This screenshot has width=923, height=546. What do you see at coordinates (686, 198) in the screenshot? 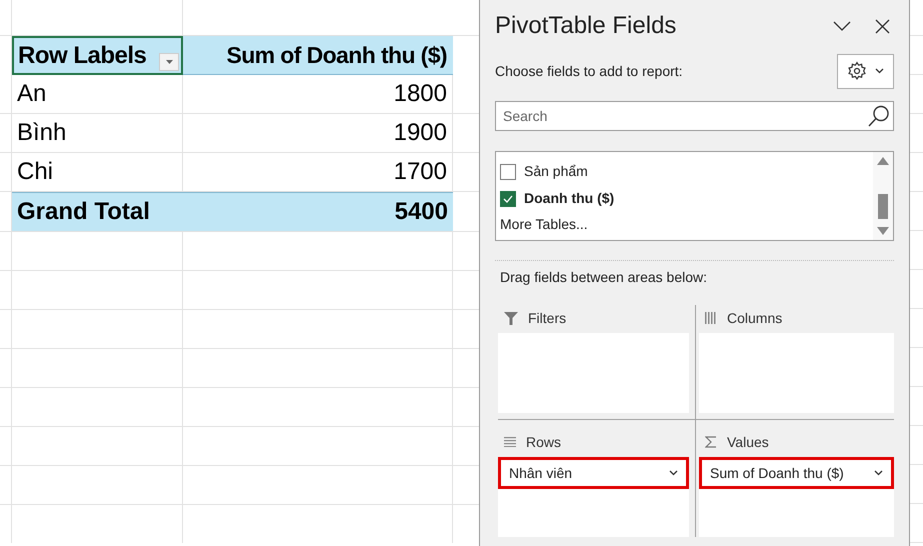
I see `field-item: Doanh thu ($)` at bounding box center [686, 198].